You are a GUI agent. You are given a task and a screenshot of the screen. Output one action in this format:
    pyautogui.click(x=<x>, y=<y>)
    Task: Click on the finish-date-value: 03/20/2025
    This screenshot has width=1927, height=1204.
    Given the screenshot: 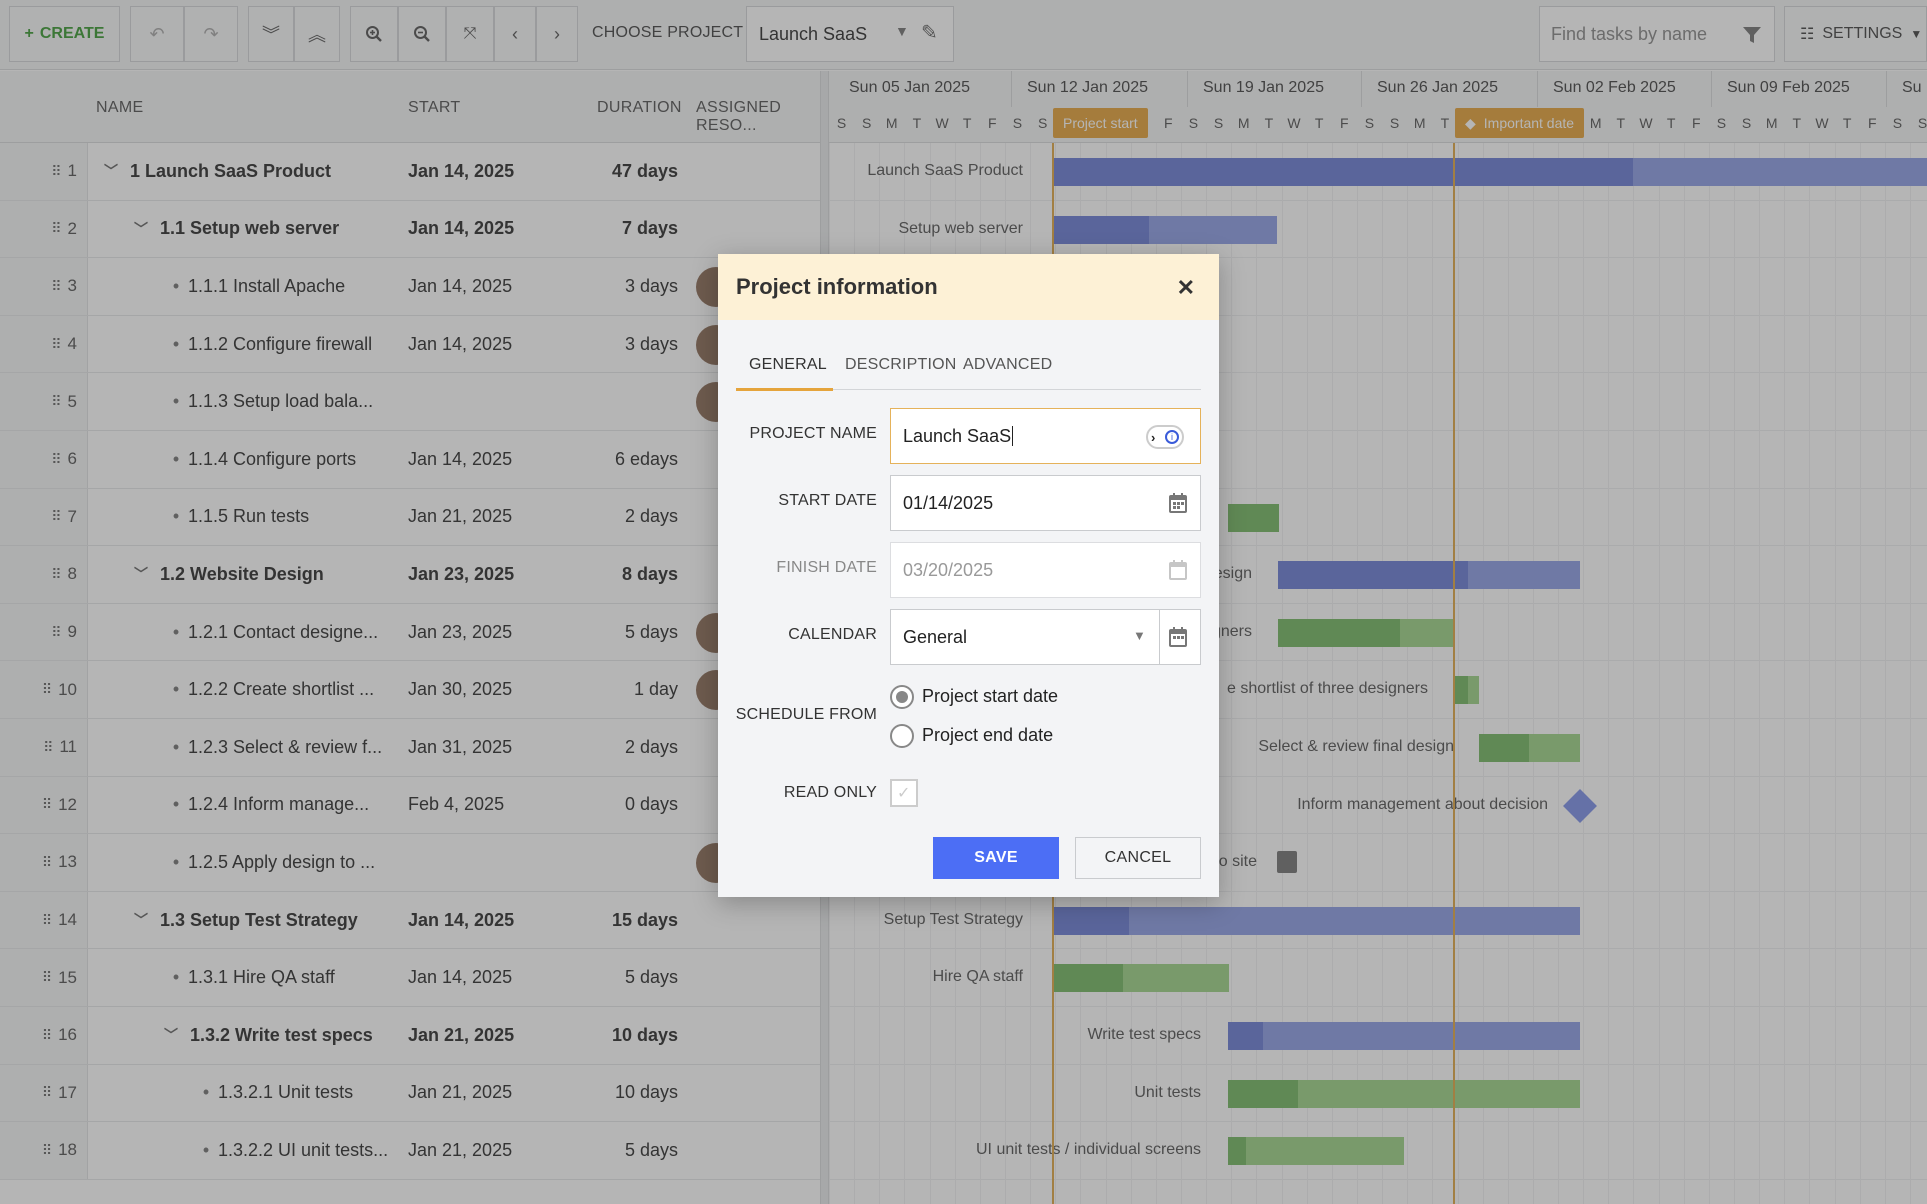 What is the action you would take?
    pyautogui.click(x=948, y=569)
    